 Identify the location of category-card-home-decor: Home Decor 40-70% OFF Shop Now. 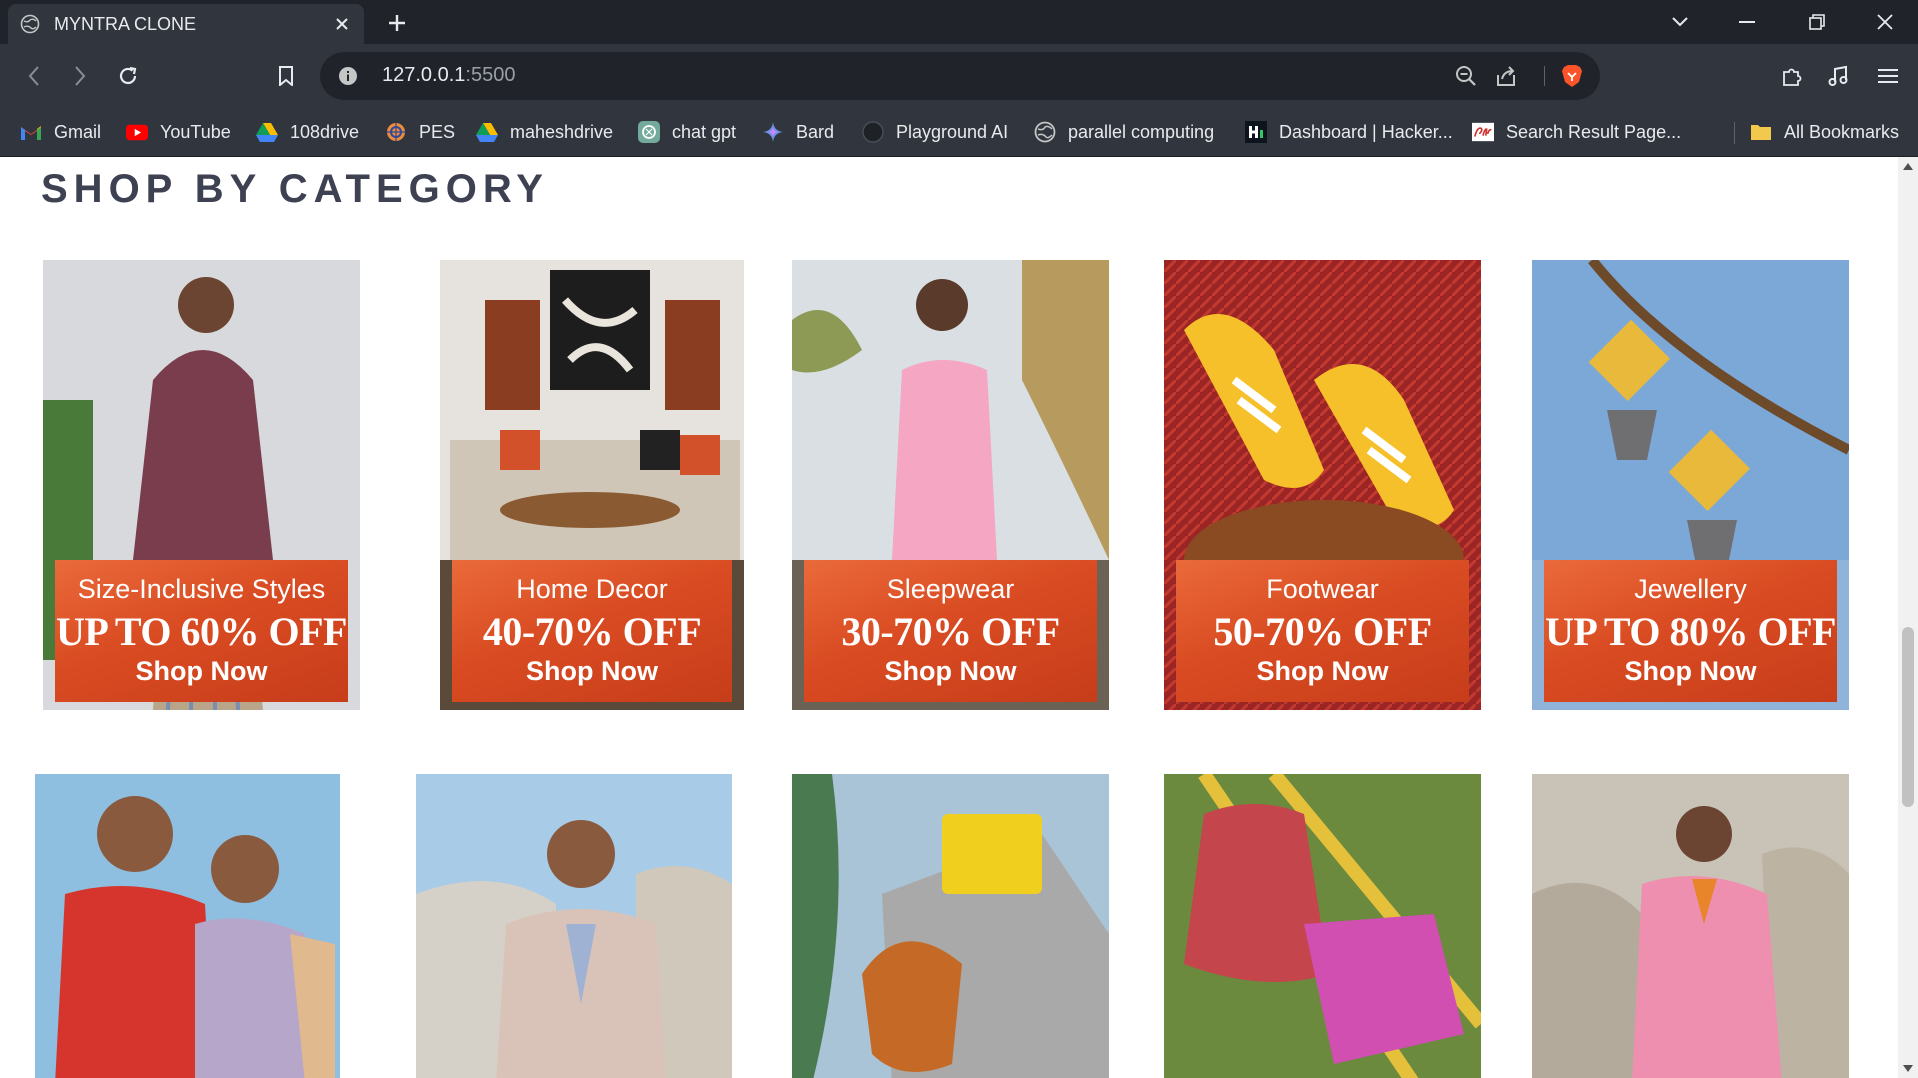
(592, 485).